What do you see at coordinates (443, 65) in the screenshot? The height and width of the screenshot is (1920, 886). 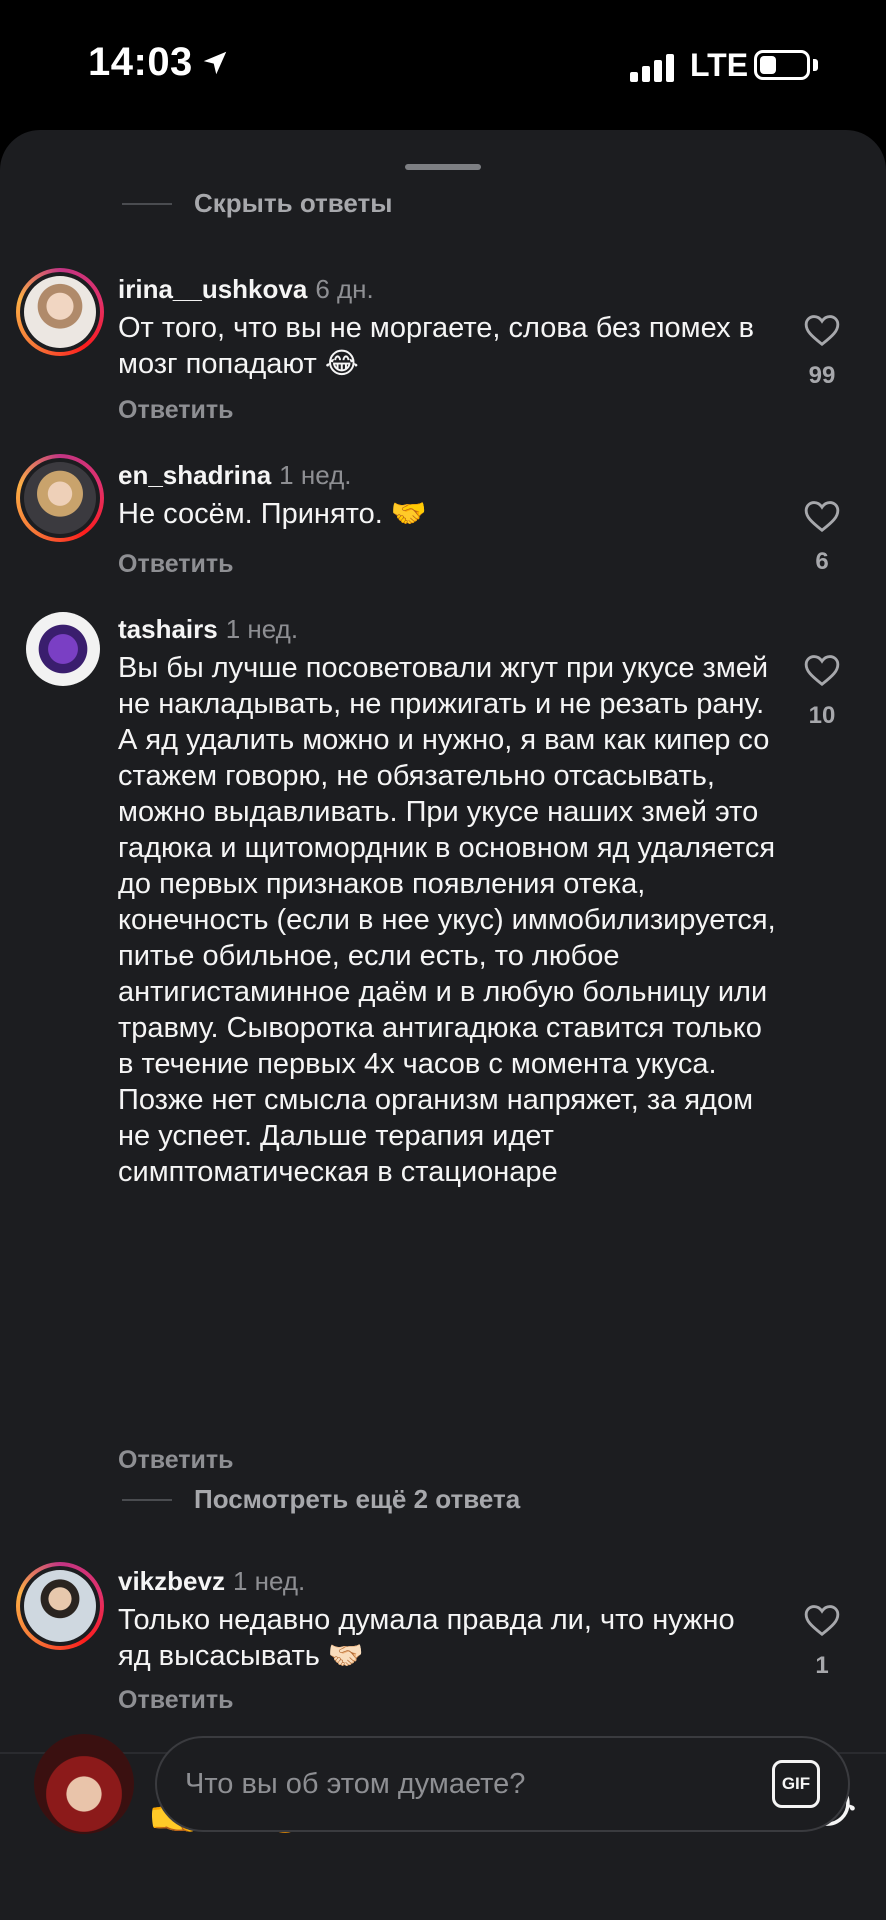 I see `status-bar: 14:03 LTE` at bounding box center [443, 65].